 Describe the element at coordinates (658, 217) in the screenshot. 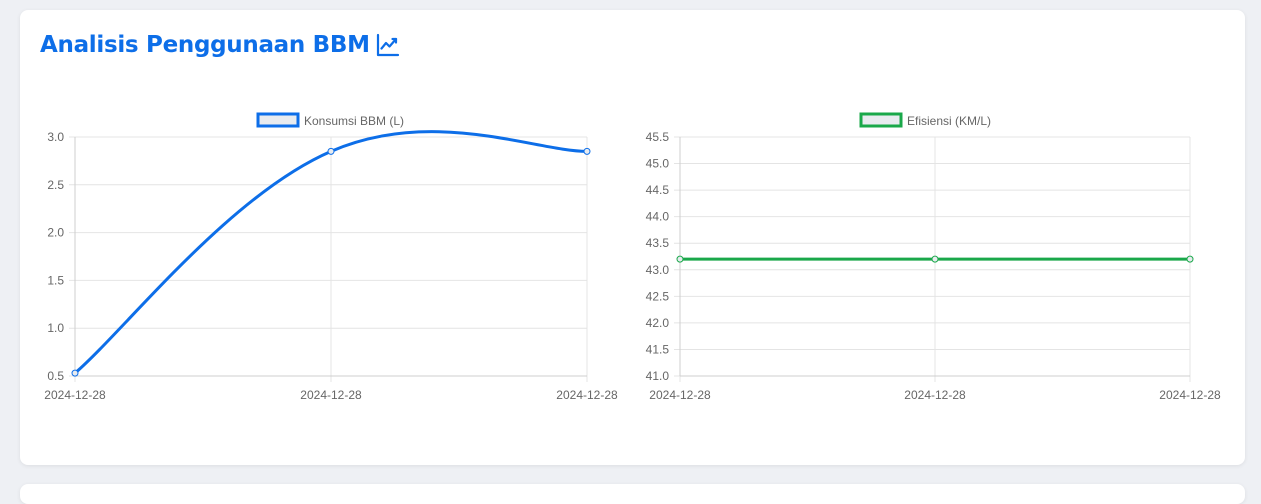

I see `y-tick-label: 44.0` at that location.